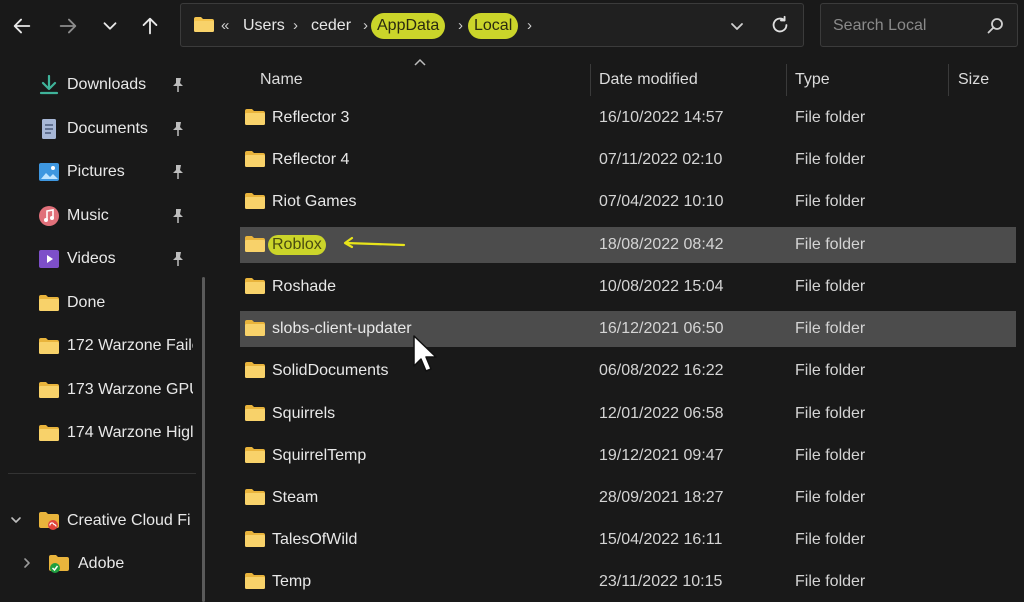 Image resolution: width=1024 pixels, height=602 pixels. What do you see at coordinates (408, 26) in the screenshot?
I see `breadcrumb-appdata: AppData` at bounding box center [408, 26].